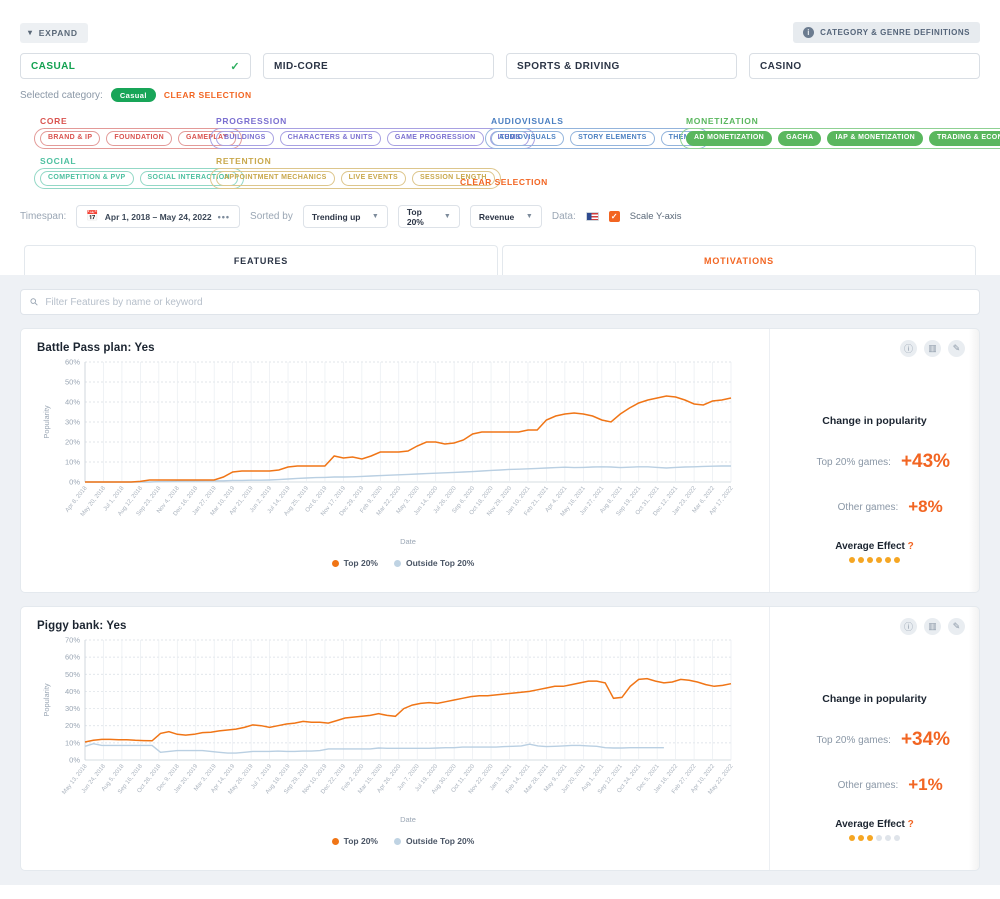  What do you see at coordinates (614, 216) in the screenshot?
I see `scale-y-axis-checkbox: ✓` at bounding box center [614, 216].